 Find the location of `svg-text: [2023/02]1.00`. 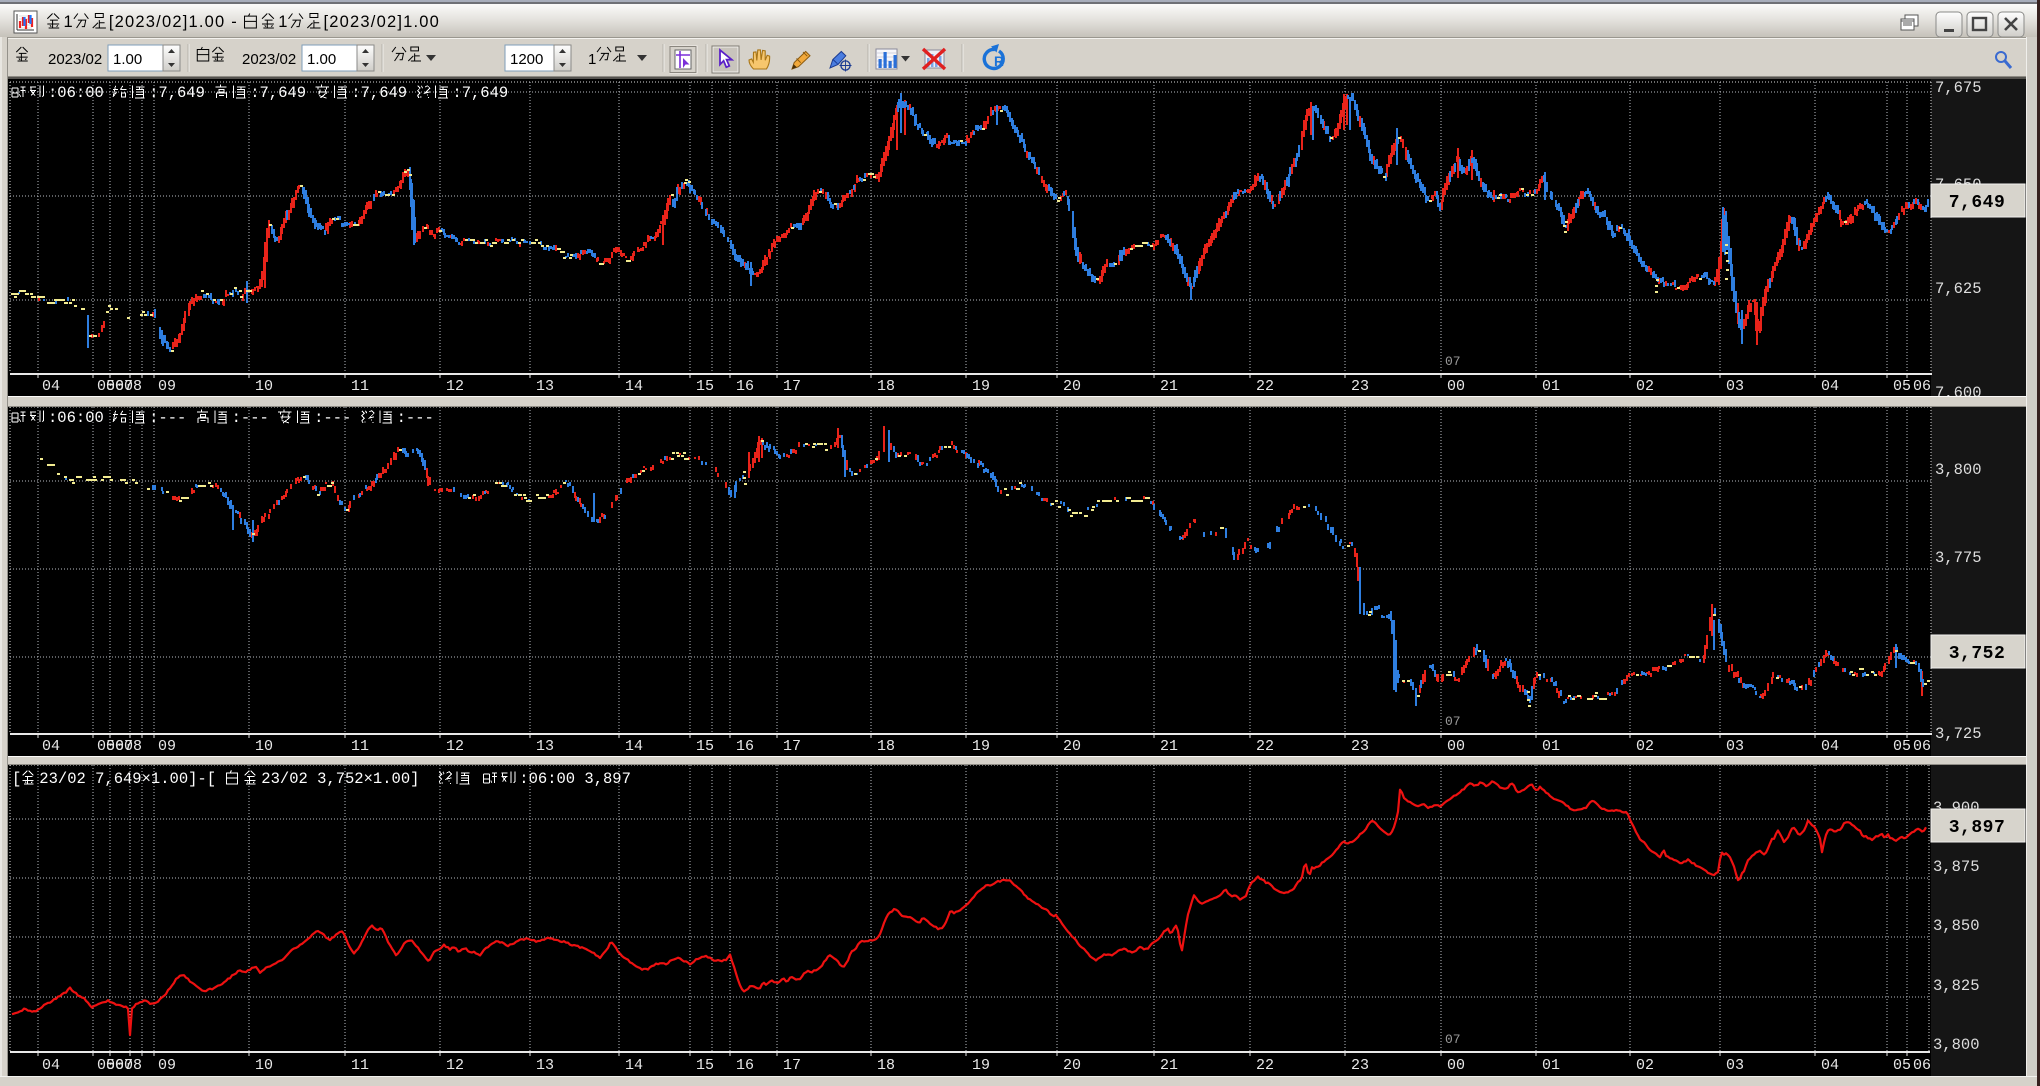

svg-text: [2023/02]1.00 is located at coordinates (382, 22).